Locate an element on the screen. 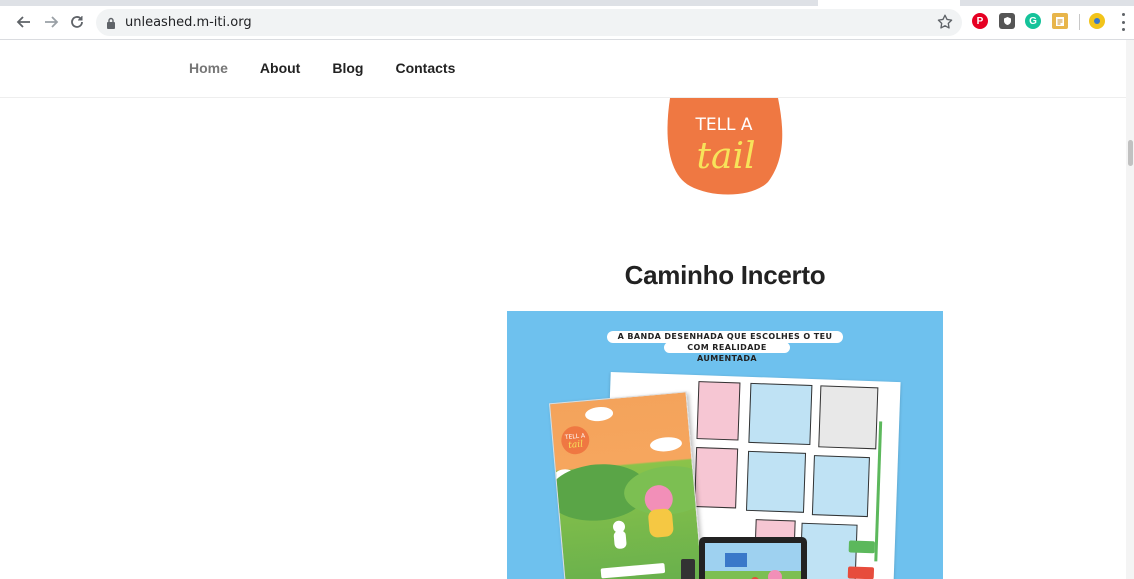 This screenshot has height=579, width=1134. browser-toolbar: unleashed.m-iti.org P G is located at coordinates (567, 20).